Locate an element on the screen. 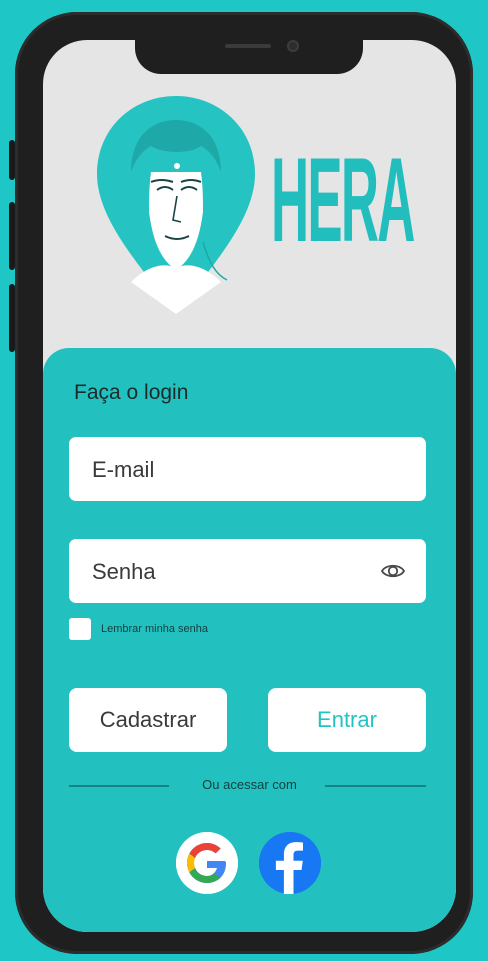  register-button: Cadastrar is located at coordinates (148, 720).